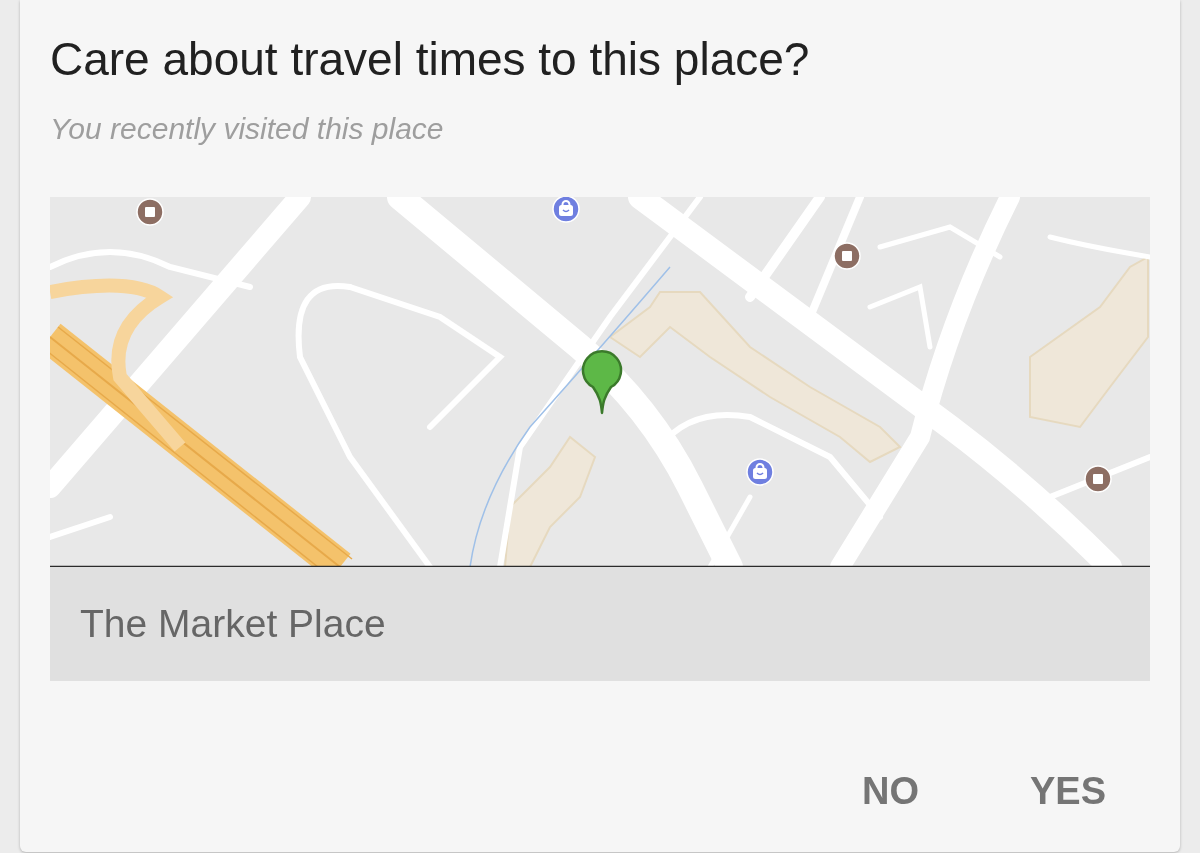 This screenshot has height=853, width=1200. Describe the element at coordinates (233, 624) in the screenshot. I see `place-name: The Market Place` at that location.